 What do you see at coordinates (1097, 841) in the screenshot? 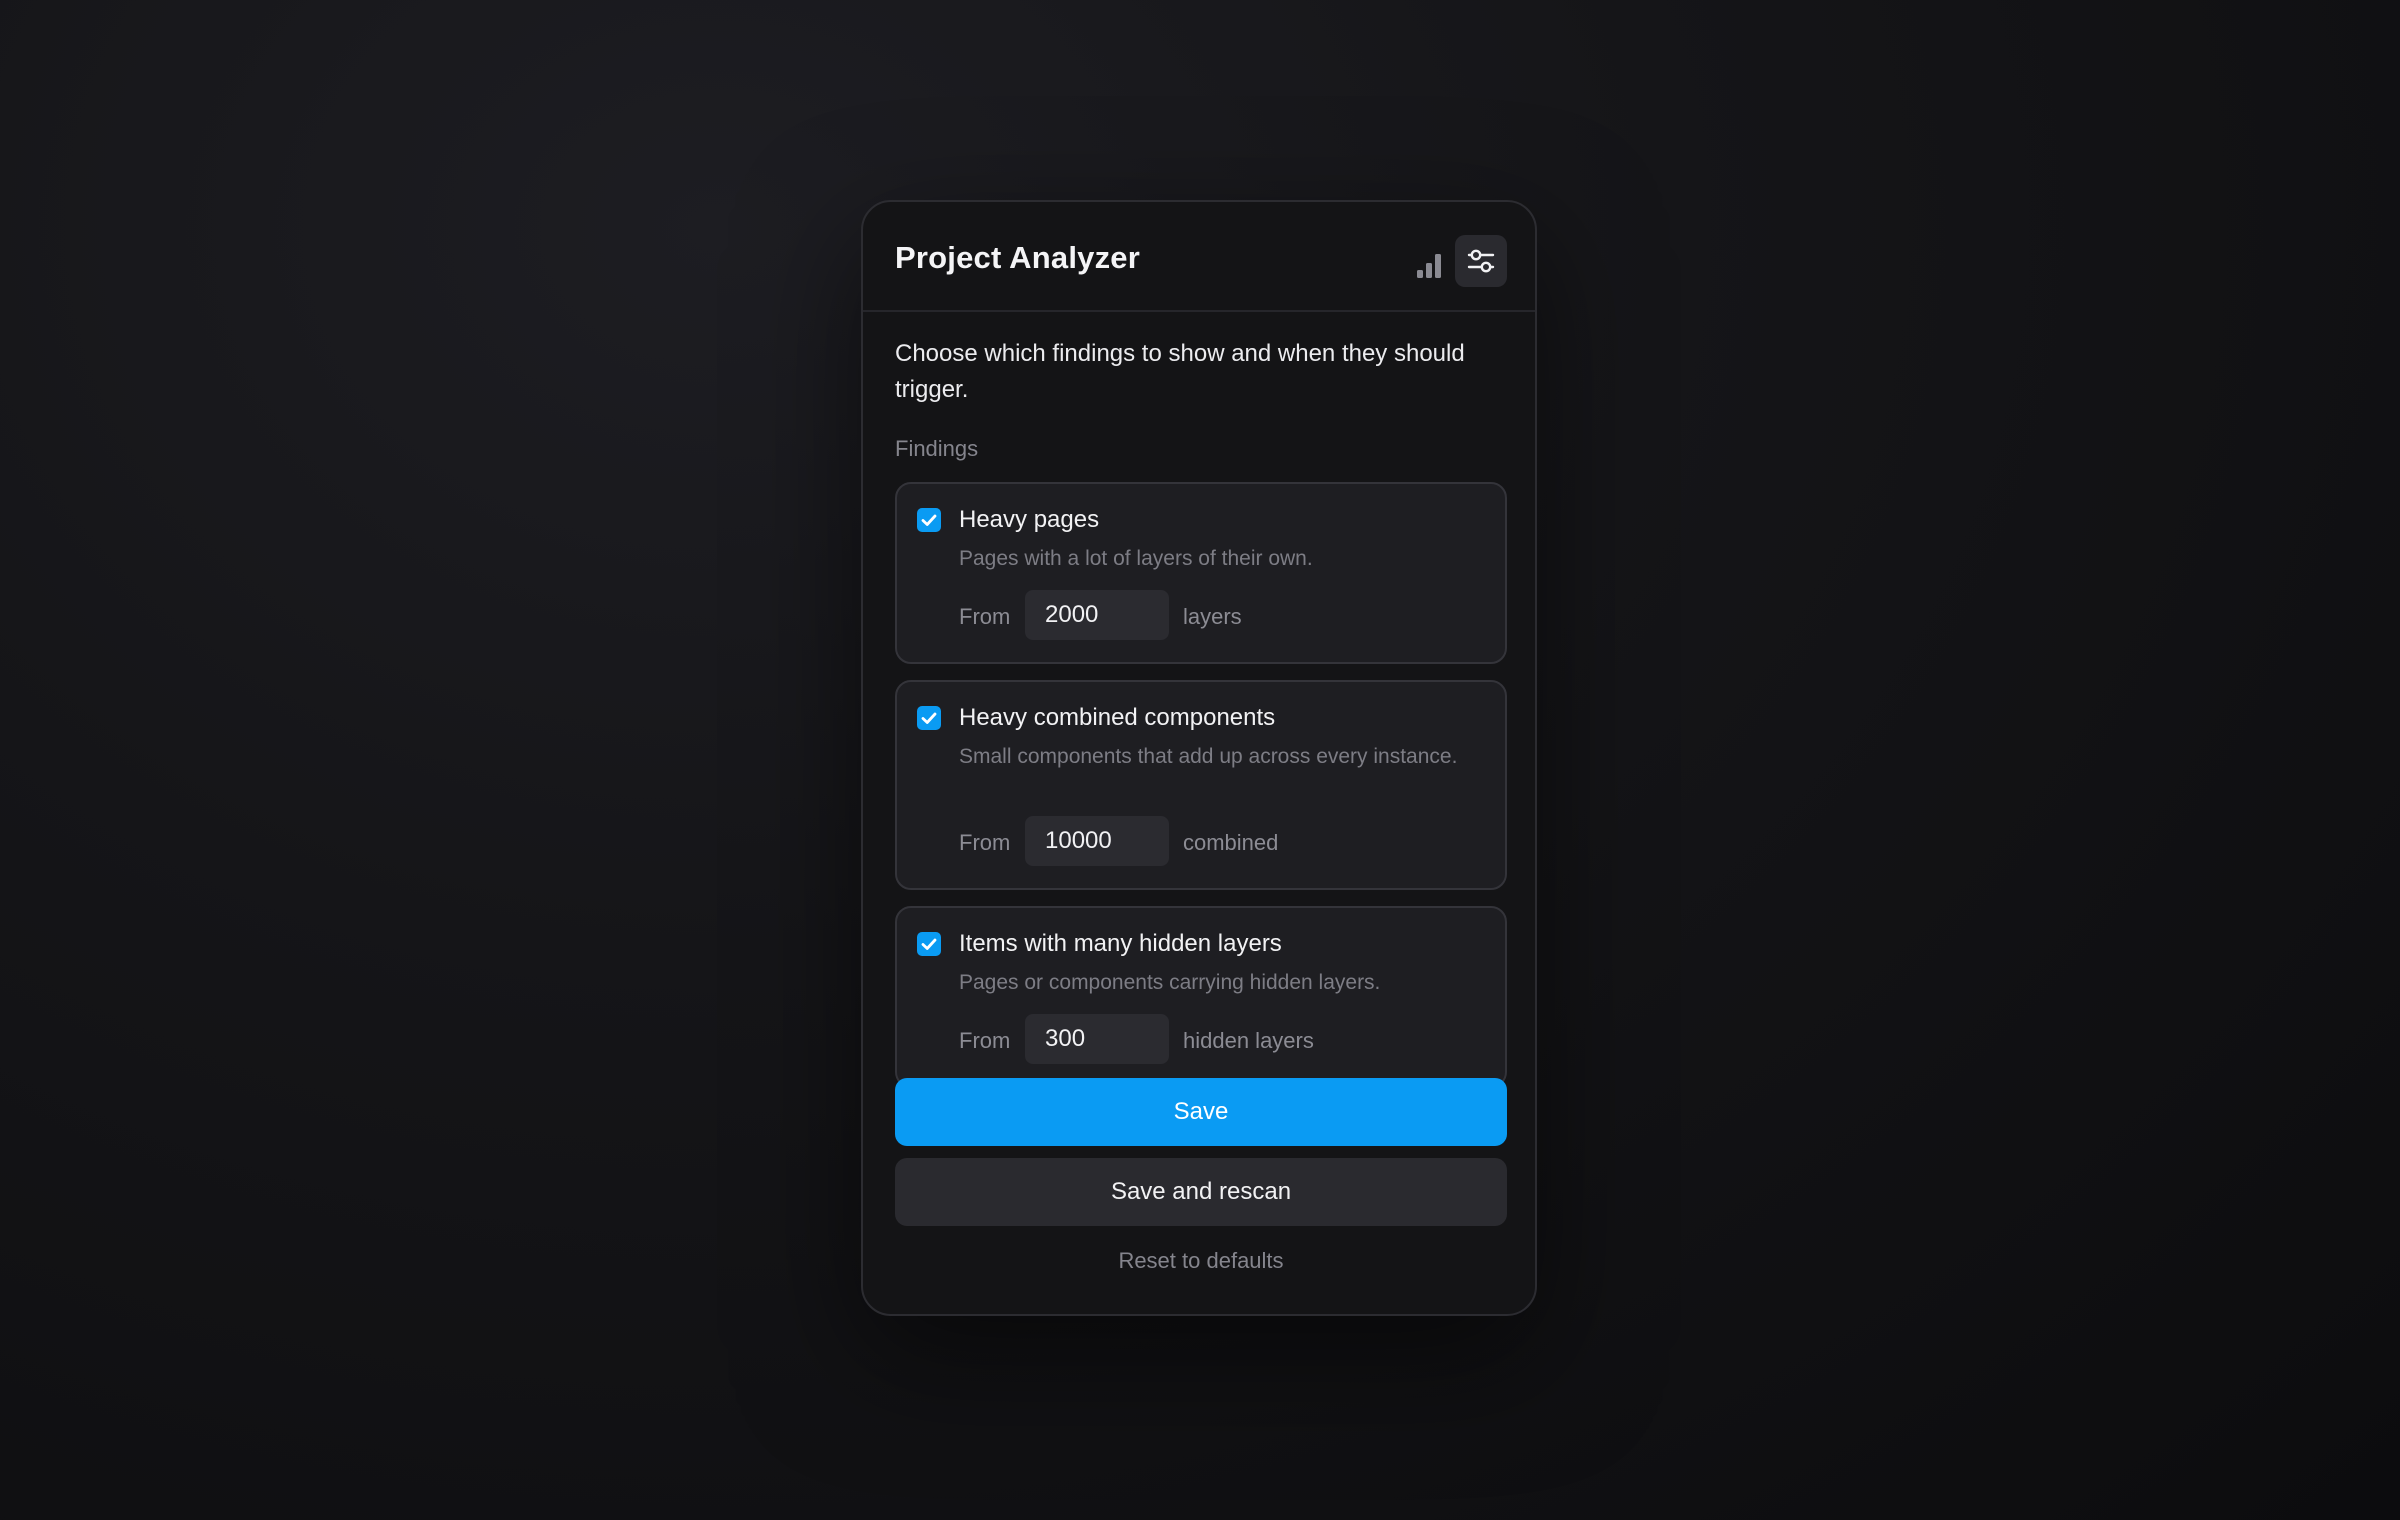
I see `heavy-combined-threshold-input` at bounding box center [1097, 841].